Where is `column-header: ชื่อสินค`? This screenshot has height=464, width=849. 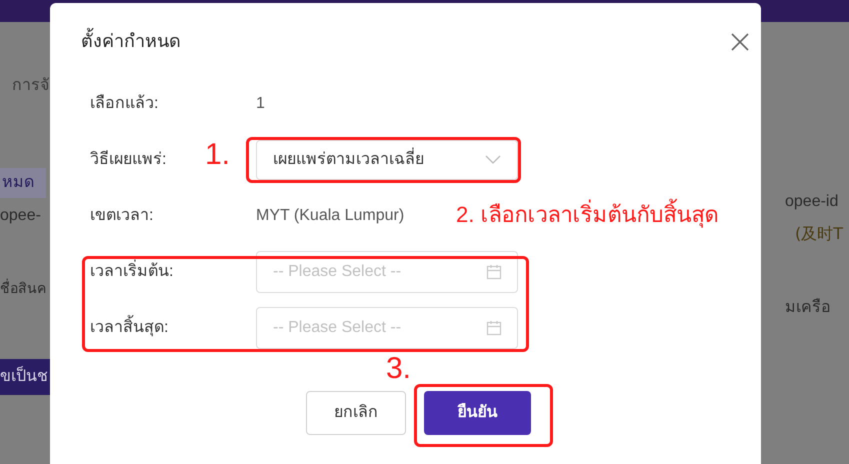 column-header: ชื่อสินค is located at coordinates (23, 288).